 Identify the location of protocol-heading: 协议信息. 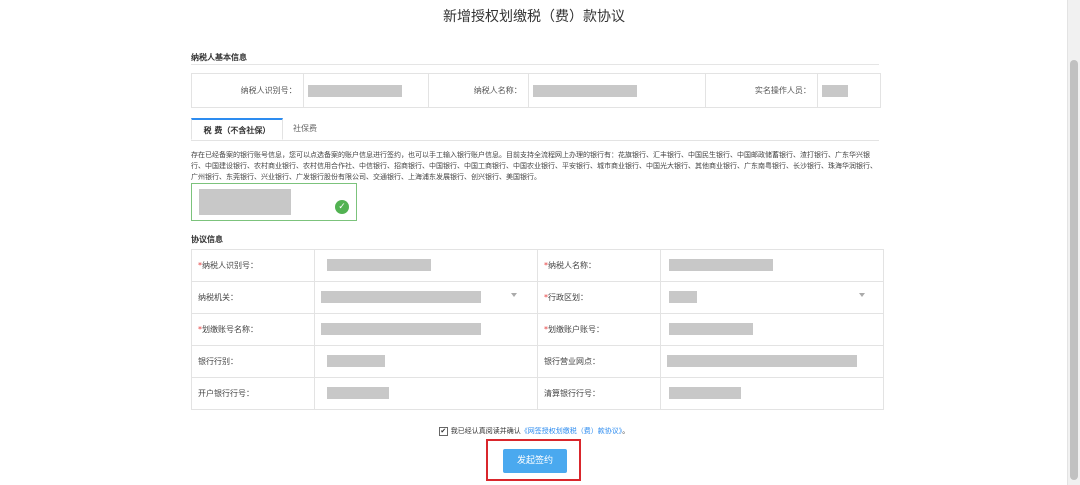
(207, 239).